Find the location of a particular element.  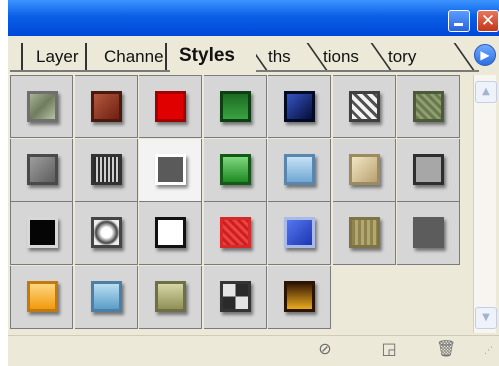

style-24-swatch-icon is located at coordinates (170, 296).